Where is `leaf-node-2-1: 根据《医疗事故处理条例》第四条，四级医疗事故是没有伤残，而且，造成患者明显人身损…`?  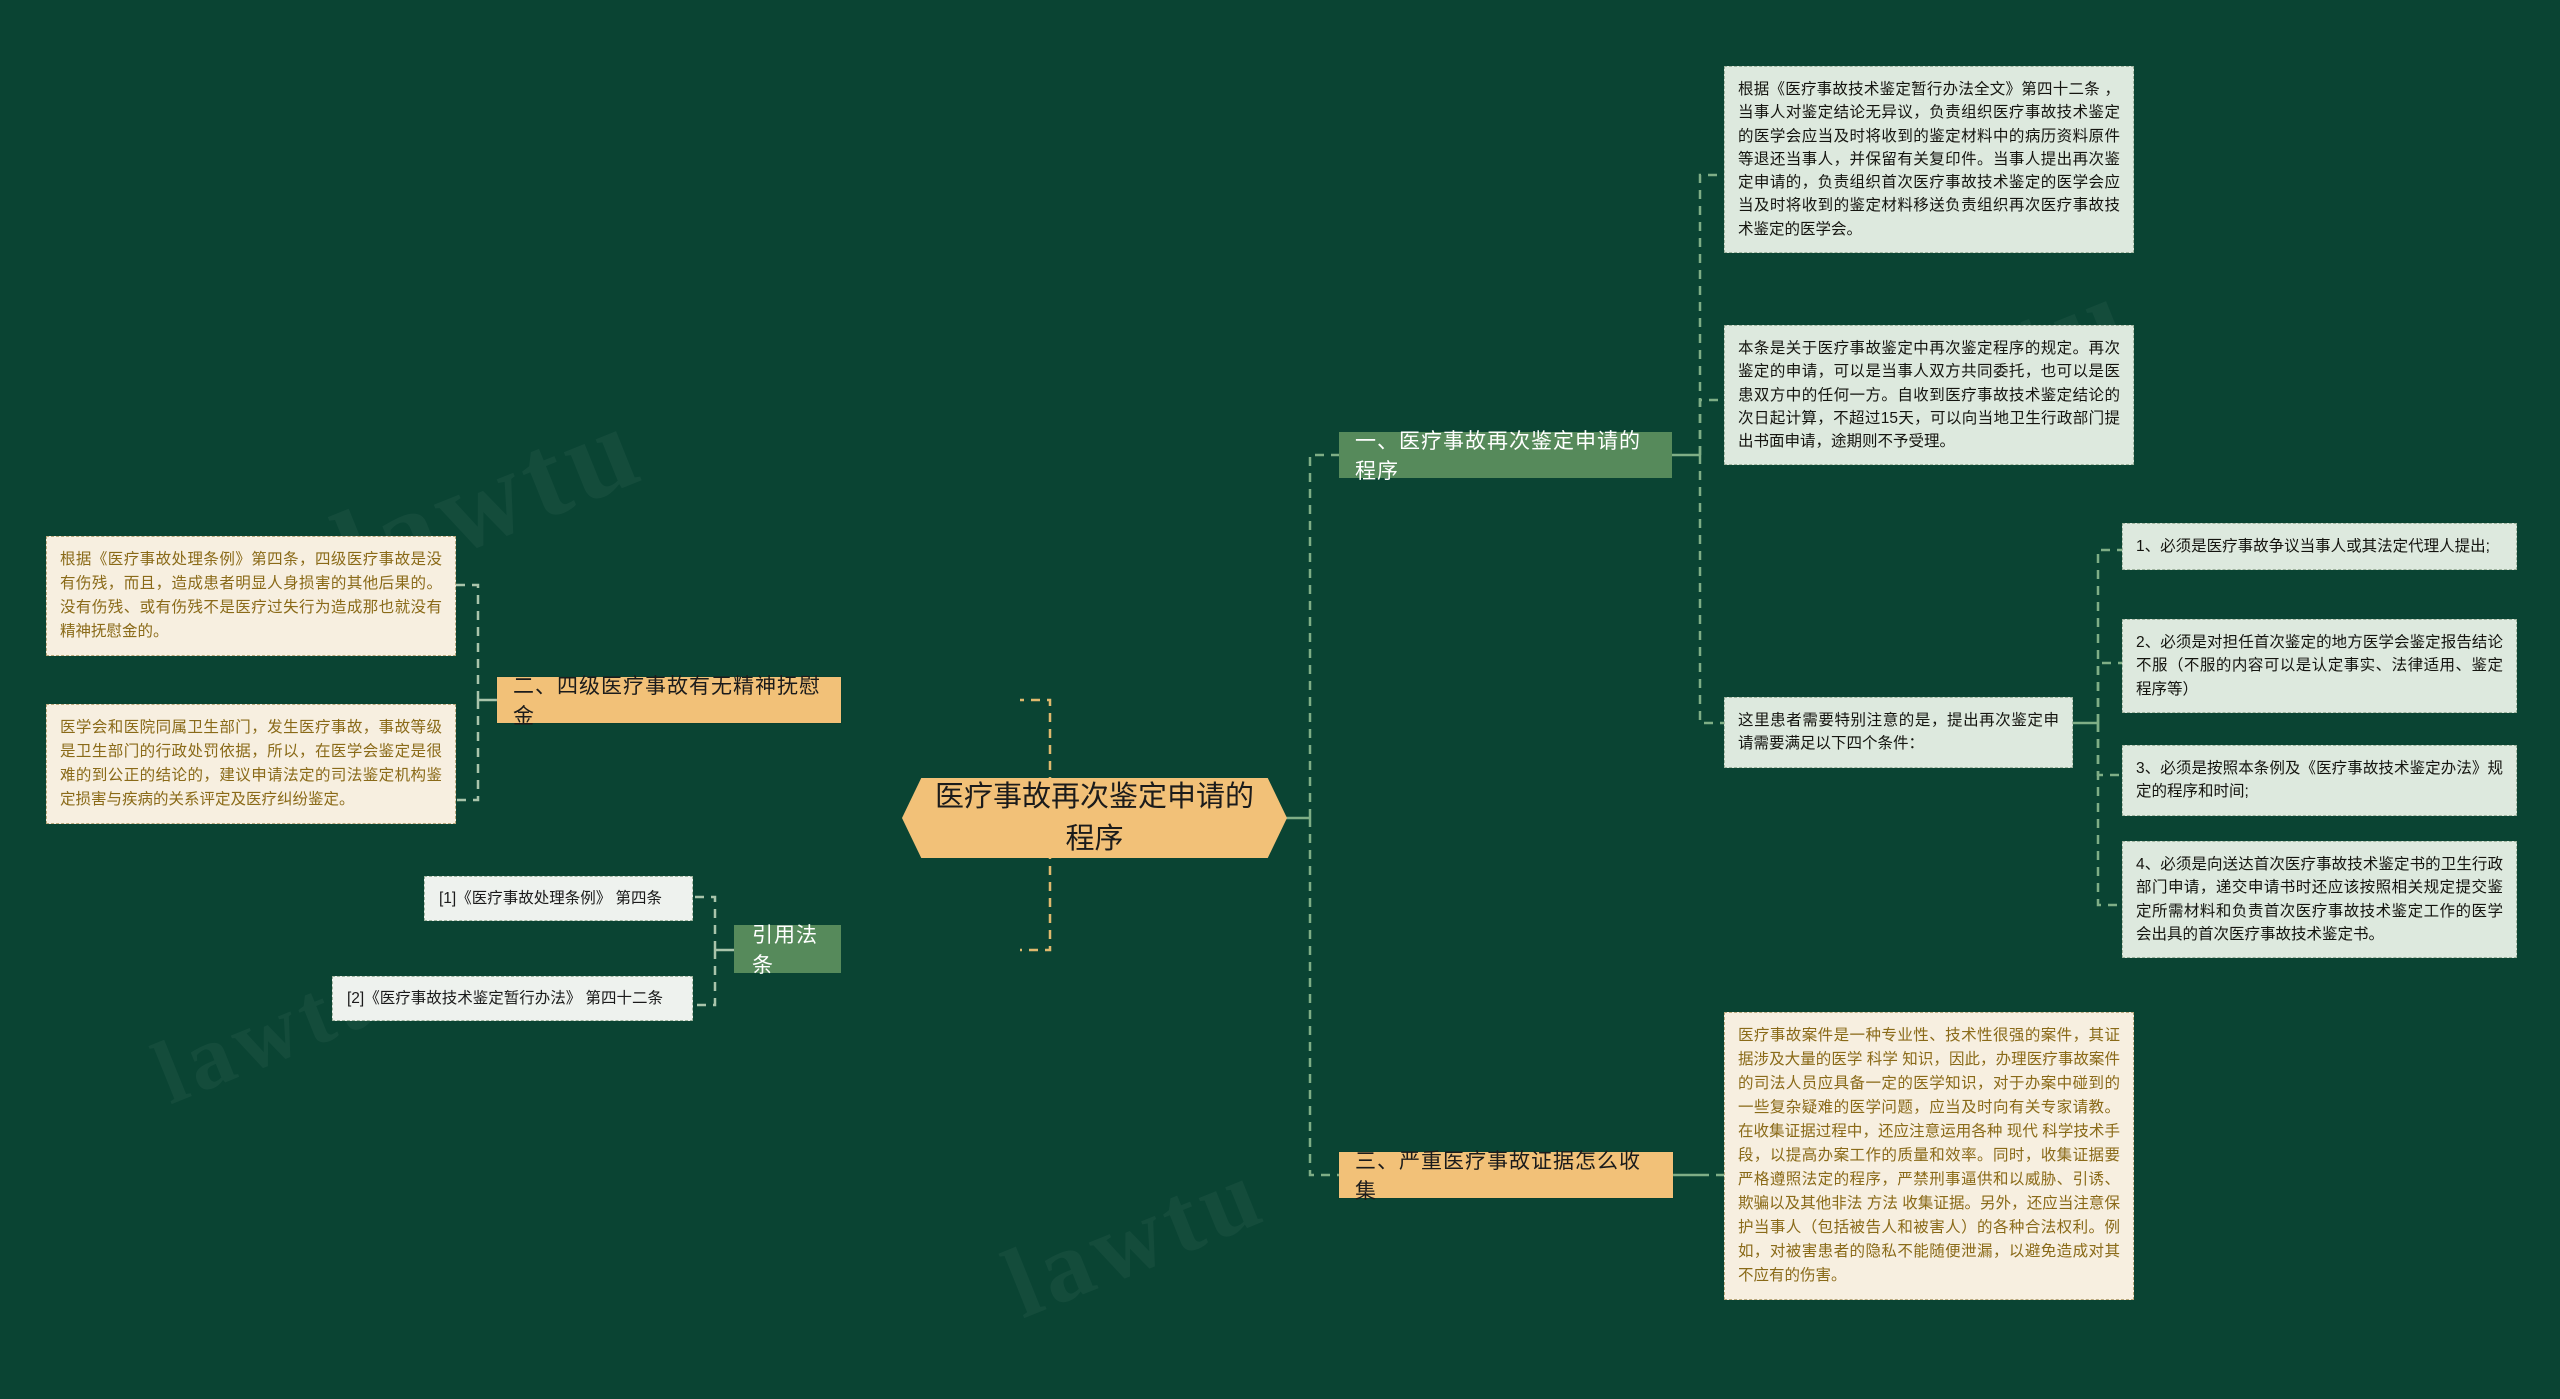 leaf-node-2-1: 根据《医疗事故处理条例》第四条，四级医疗事故是没有伤残，而且，造成患者明显人身损… is located at coordinates (251, 596).